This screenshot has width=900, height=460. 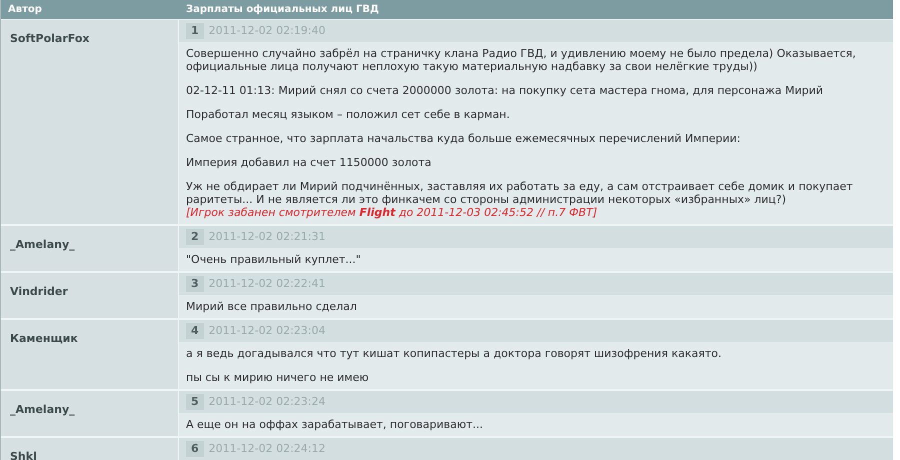 I want to click on post-number: 2, so click(x=195, y=237).